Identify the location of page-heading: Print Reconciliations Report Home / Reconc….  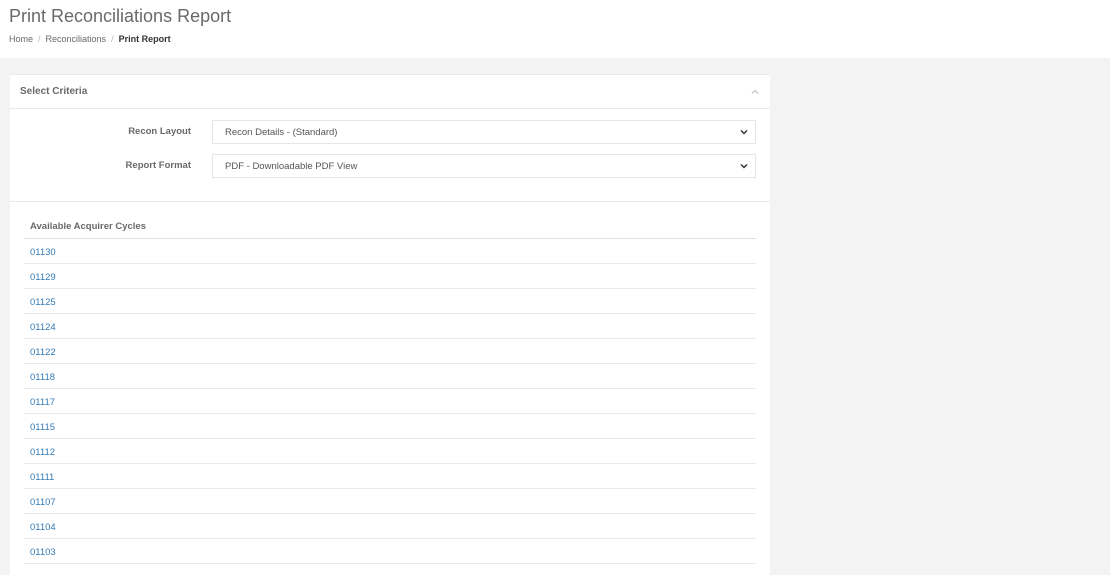
(555, 29).